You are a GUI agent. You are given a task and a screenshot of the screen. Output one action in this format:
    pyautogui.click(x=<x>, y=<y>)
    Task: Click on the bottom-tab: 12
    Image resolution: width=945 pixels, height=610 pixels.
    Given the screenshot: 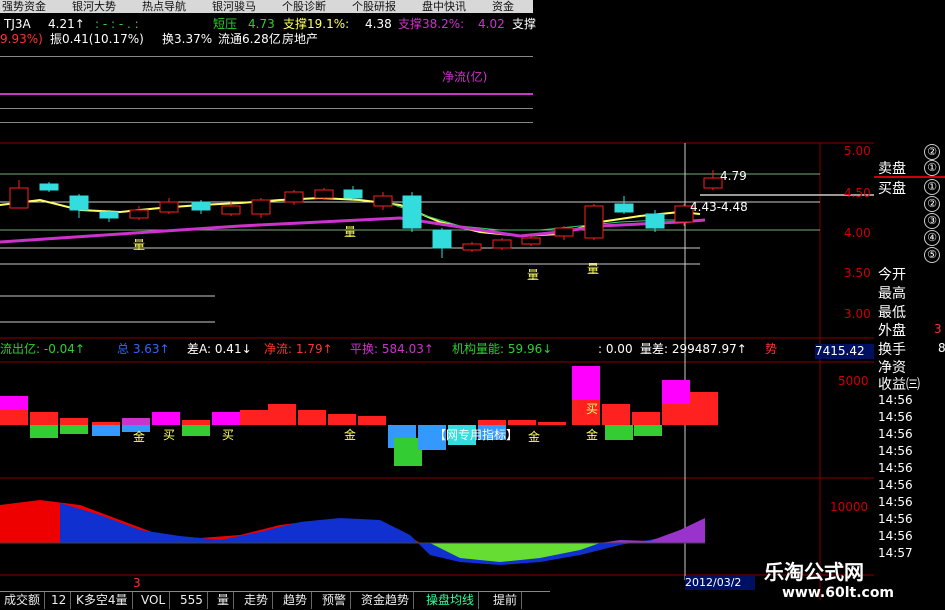 What is the action you would take?
    pyautogui.click(x=59, y=600)
    